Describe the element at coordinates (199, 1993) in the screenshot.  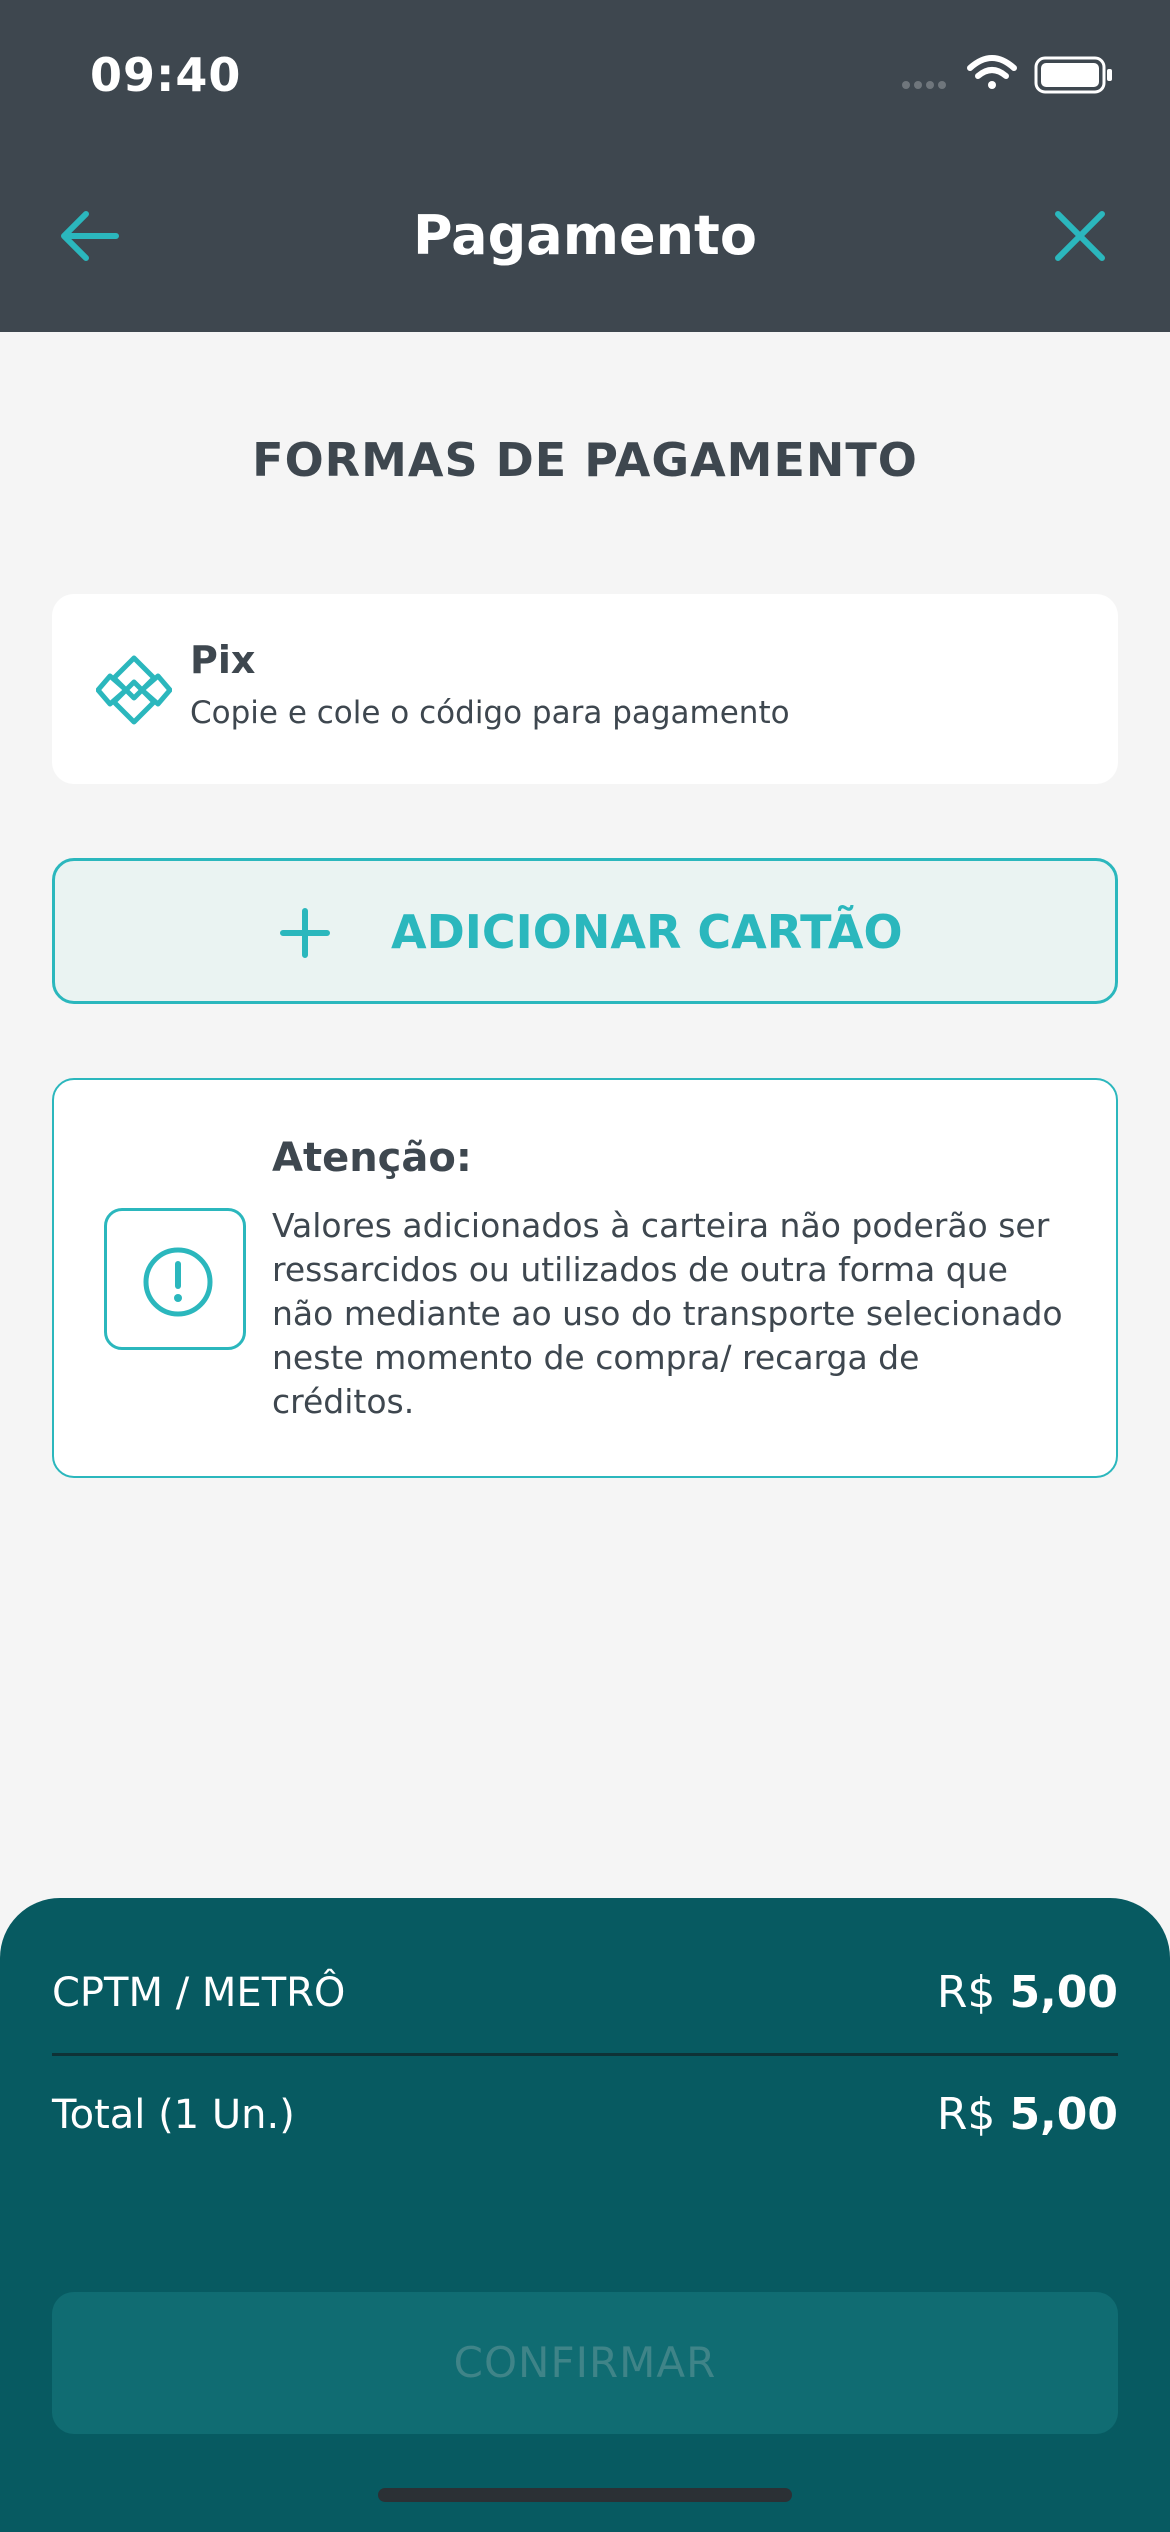
I see `summary-item-label: CPTM / METRÔ` at that location.